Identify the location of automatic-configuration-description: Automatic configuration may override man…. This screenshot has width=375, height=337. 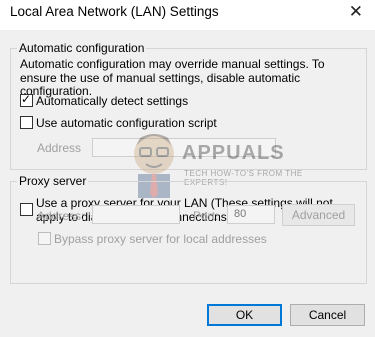
(172, 77).